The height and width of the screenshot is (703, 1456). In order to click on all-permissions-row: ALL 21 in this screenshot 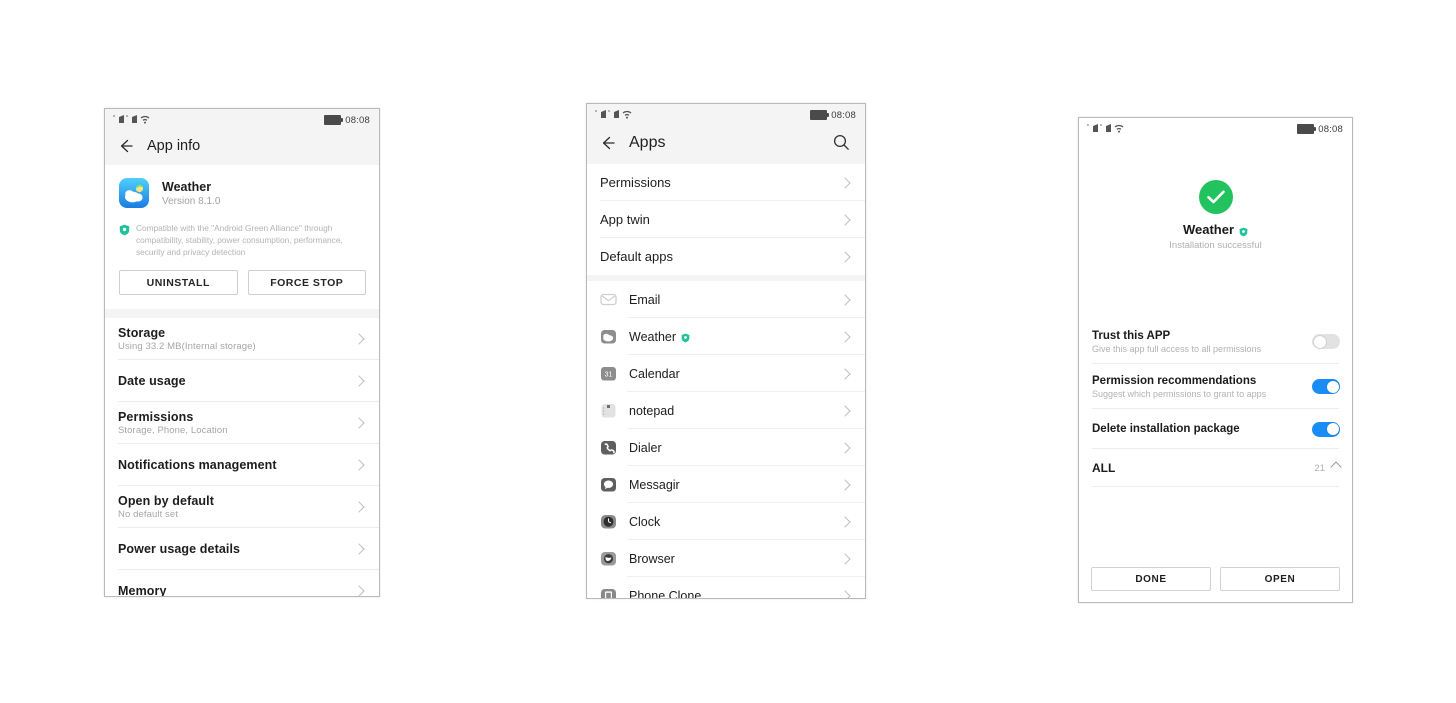, I will do `click(1215, 468)`.